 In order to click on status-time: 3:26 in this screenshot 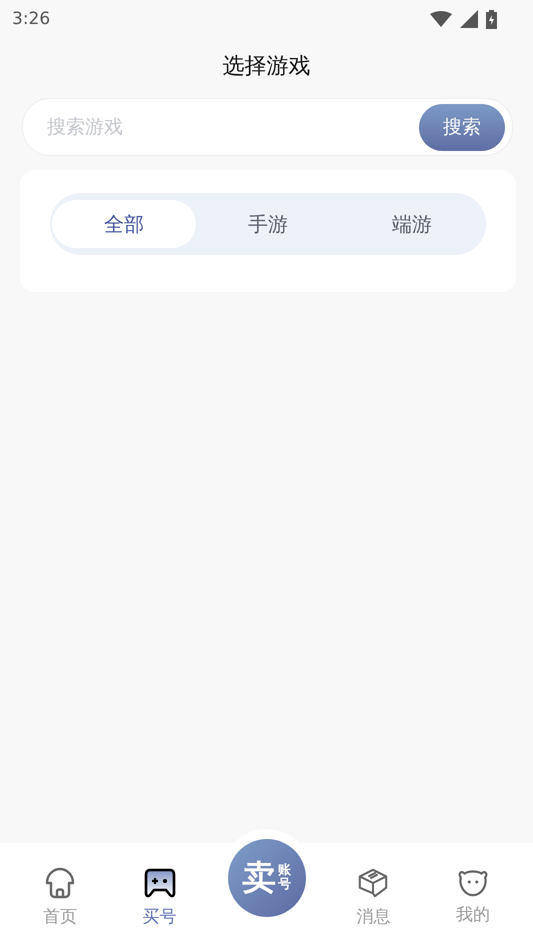, I will do `click(31, 19)`.